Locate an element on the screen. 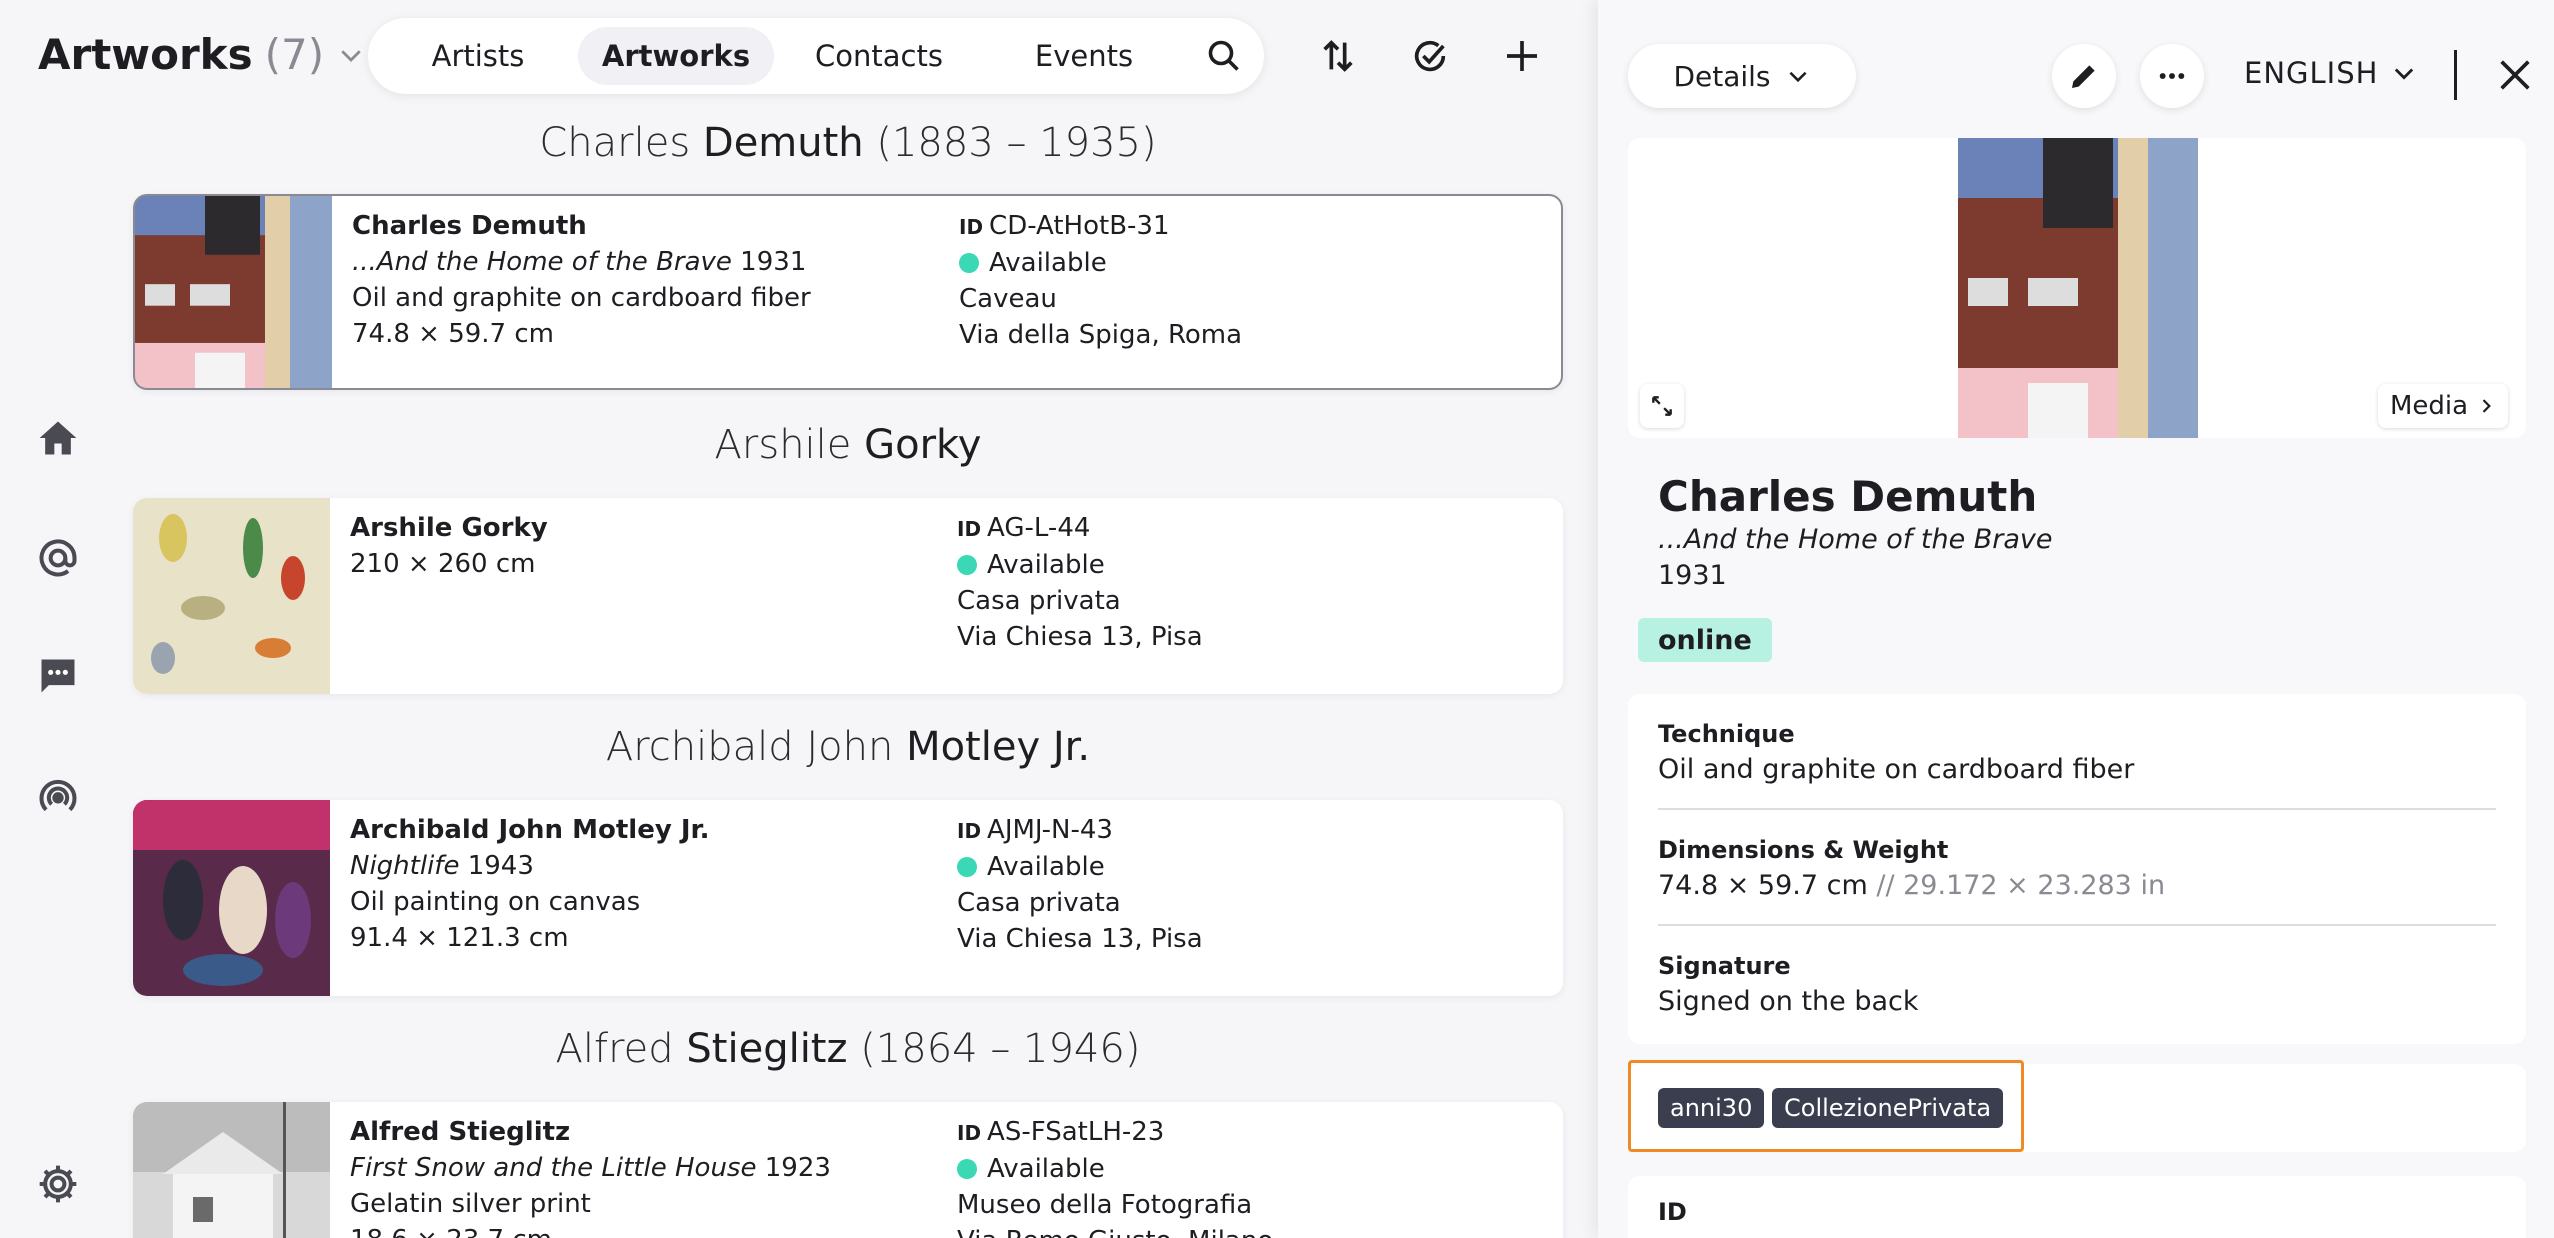 This screenshot has height=1238, width=2554. card-dimensions: 74.8 × 59.7 cm is located at coordinates (453, 334).